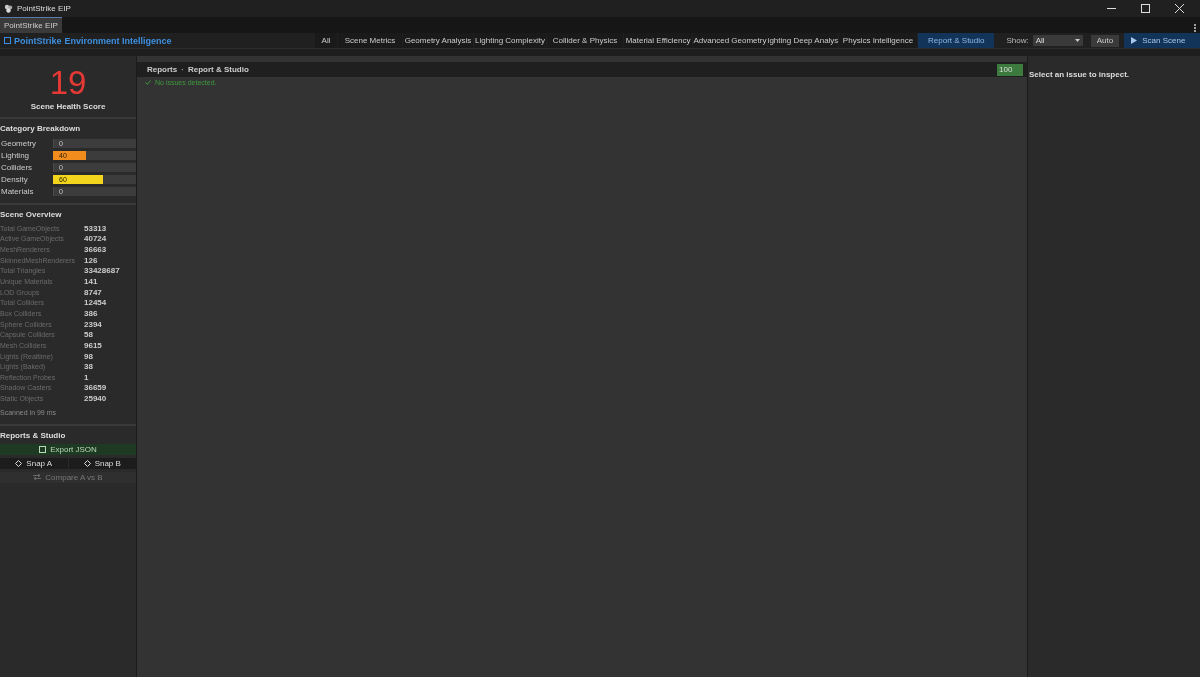  I want to click on category-label: Colliders, so click(17, 167).